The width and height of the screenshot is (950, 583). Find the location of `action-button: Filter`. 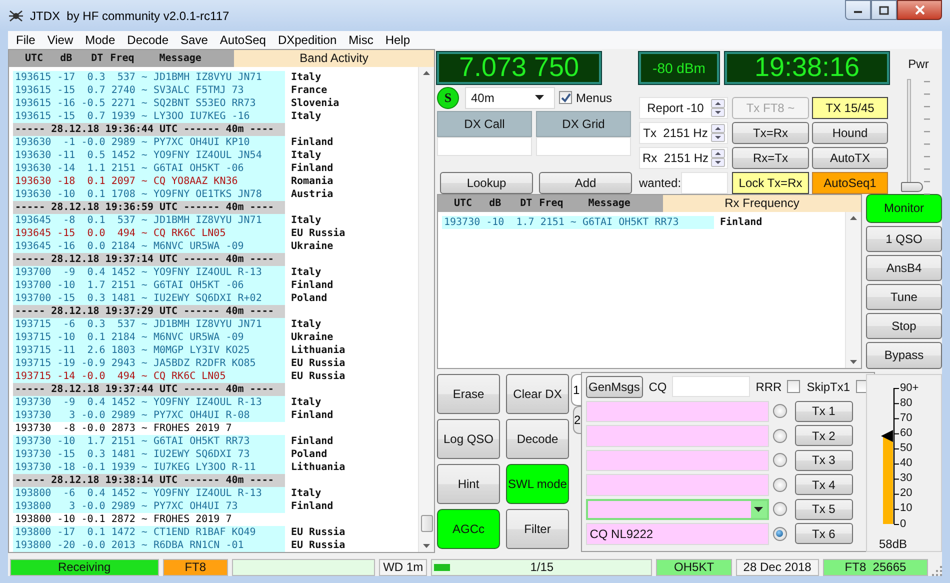

action-button: Filter is located at coordinates (537, 528).